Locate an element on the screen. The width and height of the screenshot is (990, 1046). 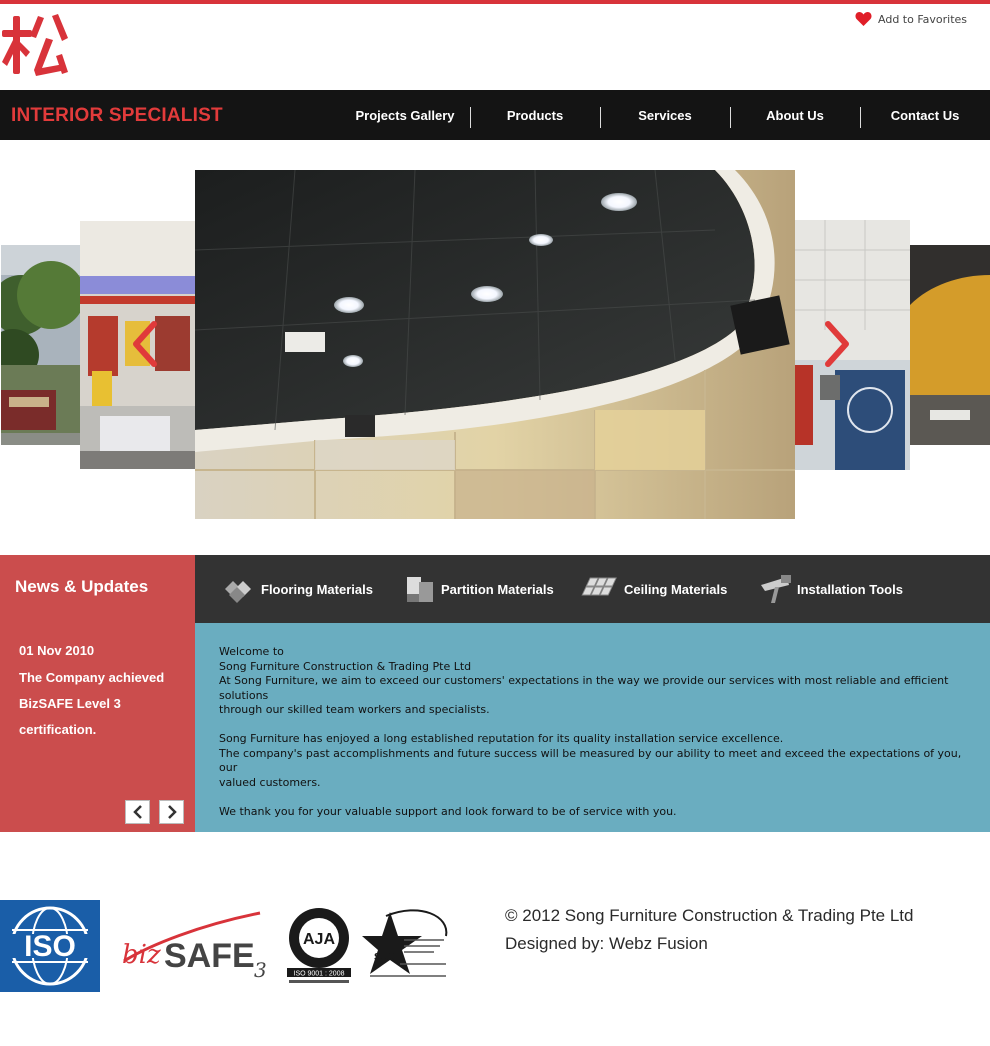
sac-logo-text: SAC is located at coordinates (384, 957).